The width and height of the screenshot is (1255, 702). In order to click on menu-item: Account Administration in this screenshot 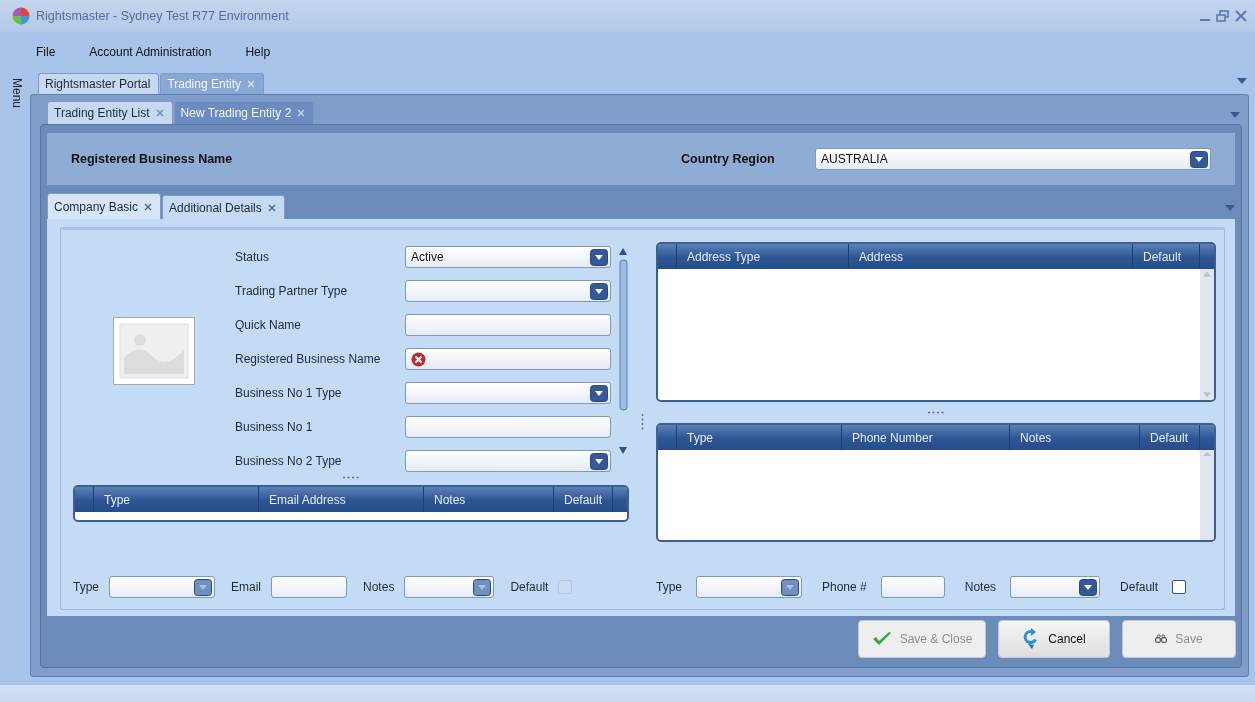, I will do `click(150, 52)`.